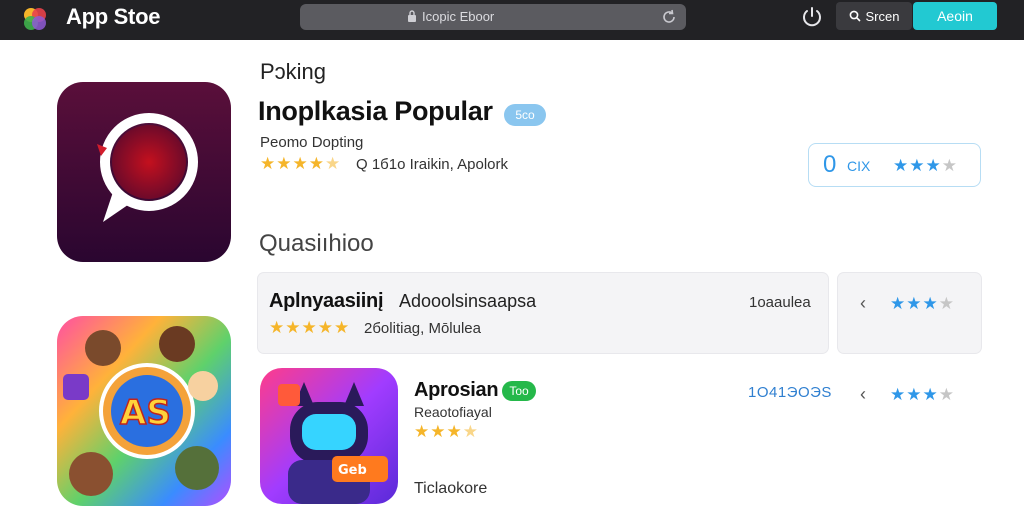  Describe the element at coordinates (955, 16) in the screenshot. I see `action-button: Aeoin` at that location.